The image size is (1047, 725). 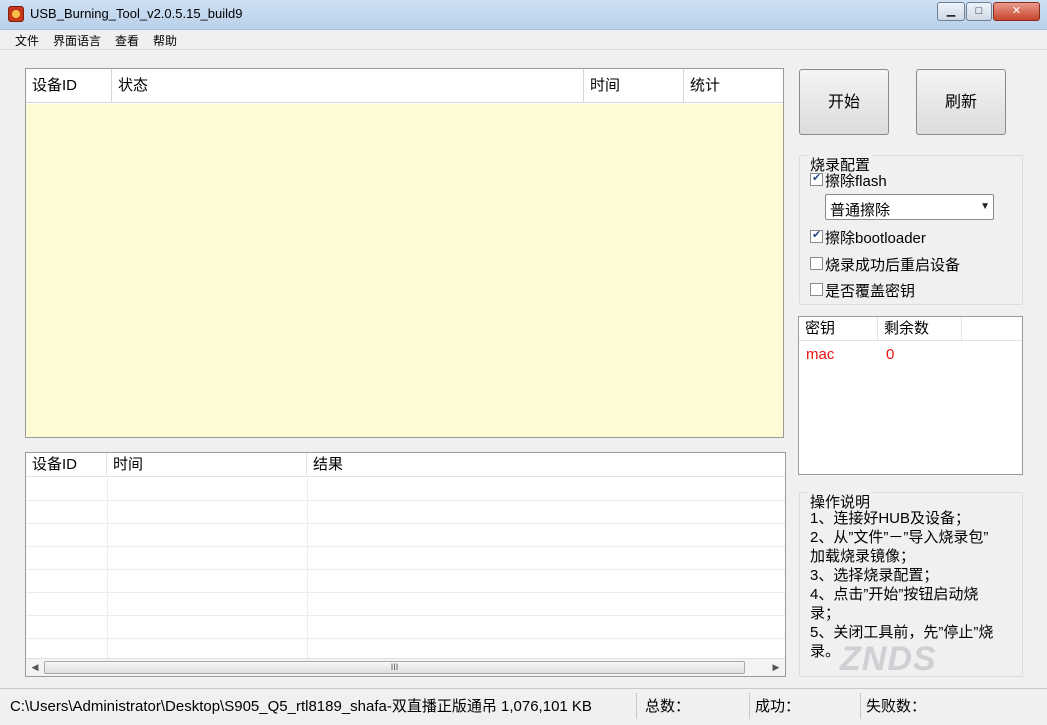 What do you see at coordinates (523, 15) in the screenshot?
I see `title-bar: USB_Burning_Tool_v2.0.5.15_build9 ▁ □ ✕` at bounding box center [523, 15].